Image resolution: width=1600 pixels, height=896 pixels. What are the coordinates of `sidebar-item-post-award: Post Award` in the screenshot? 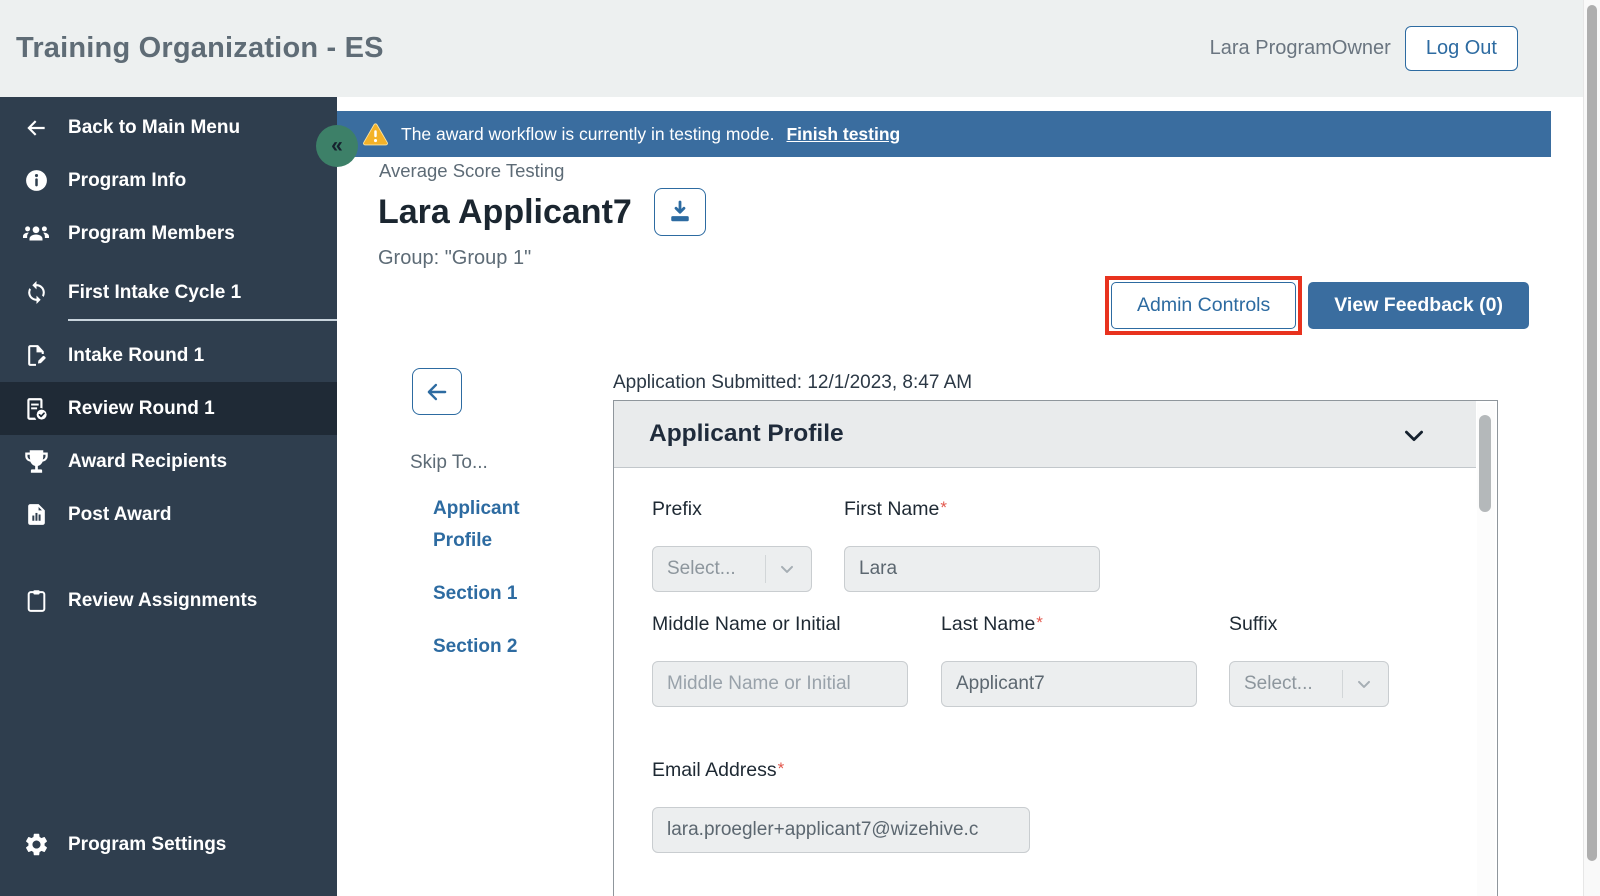 It's located at (168, 514).